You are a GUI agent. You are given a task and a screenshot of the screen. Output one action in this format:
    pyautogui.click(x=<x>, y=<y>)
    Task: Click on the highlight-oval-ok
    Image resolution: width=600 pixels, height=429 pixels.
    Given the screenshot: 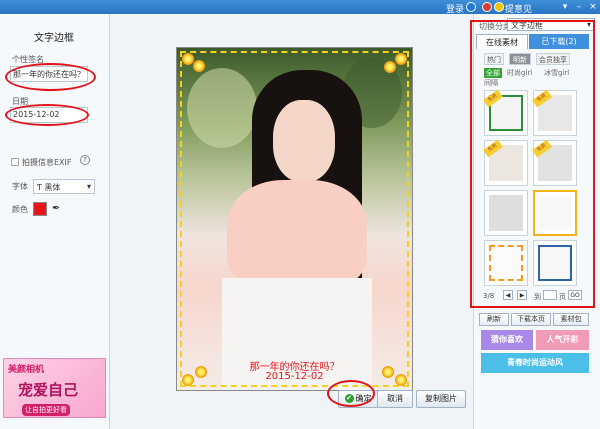 What is the action you would take?
    pyautogui.click(x=351, y=393)
    